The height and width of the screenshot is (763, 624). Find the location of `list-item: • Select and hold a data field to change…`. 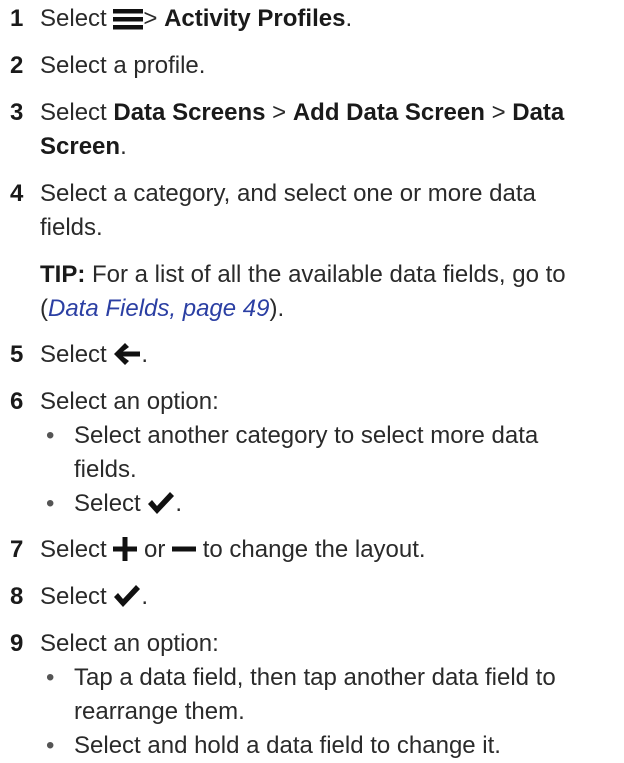

list-item: • Select and hold a data field to change… is located at coordinates (328, 746).